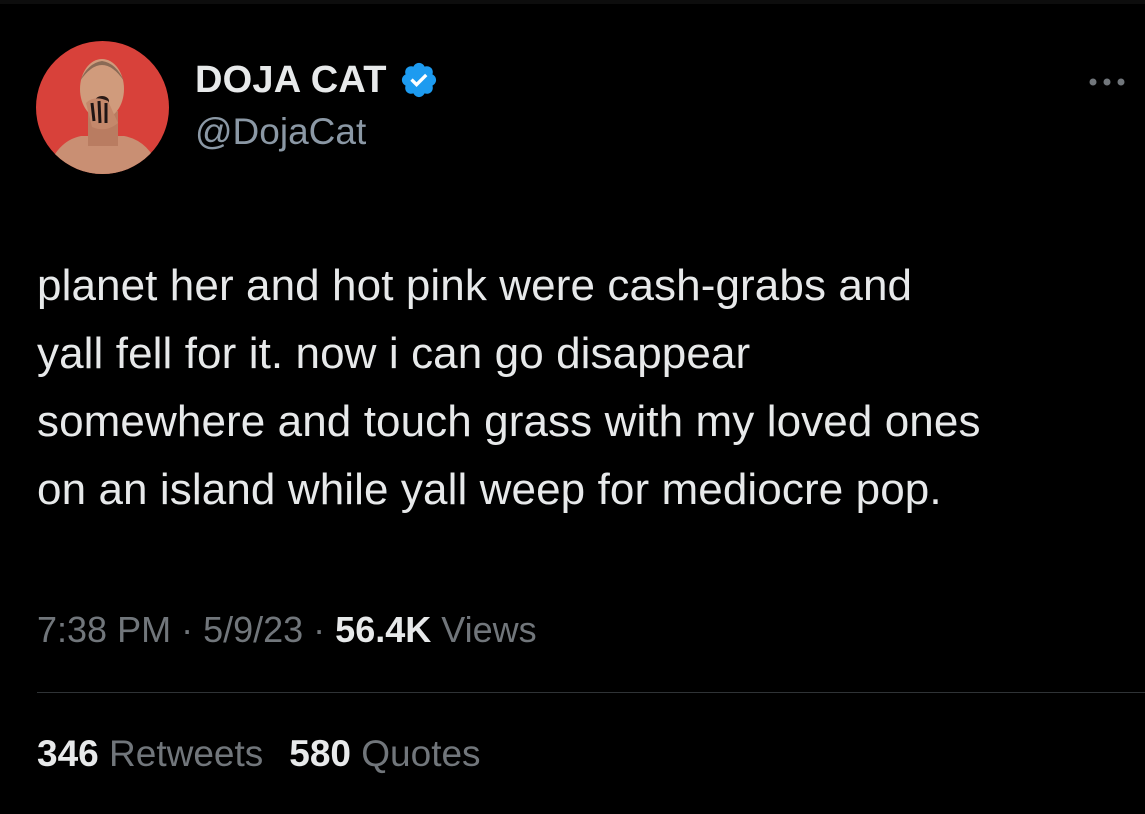 The height and width of the screenshot is (814, 1145). Describe the element at coordinates (68, 753) in the screenshot. I see `retweets-count: 346` at that location.